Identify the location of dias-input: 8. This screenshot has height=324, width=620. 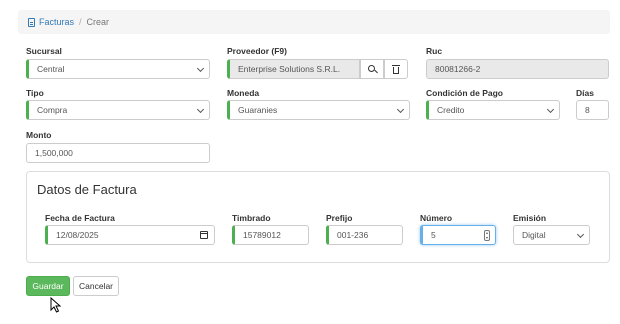
(592, 110).